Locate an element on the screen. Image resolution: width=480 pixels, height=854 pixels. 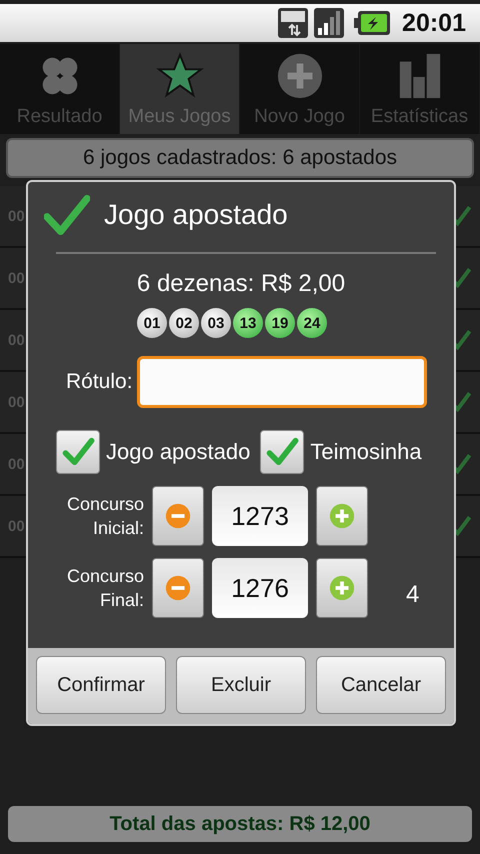
number-ball: 13 is located at coordinates (248, 323).